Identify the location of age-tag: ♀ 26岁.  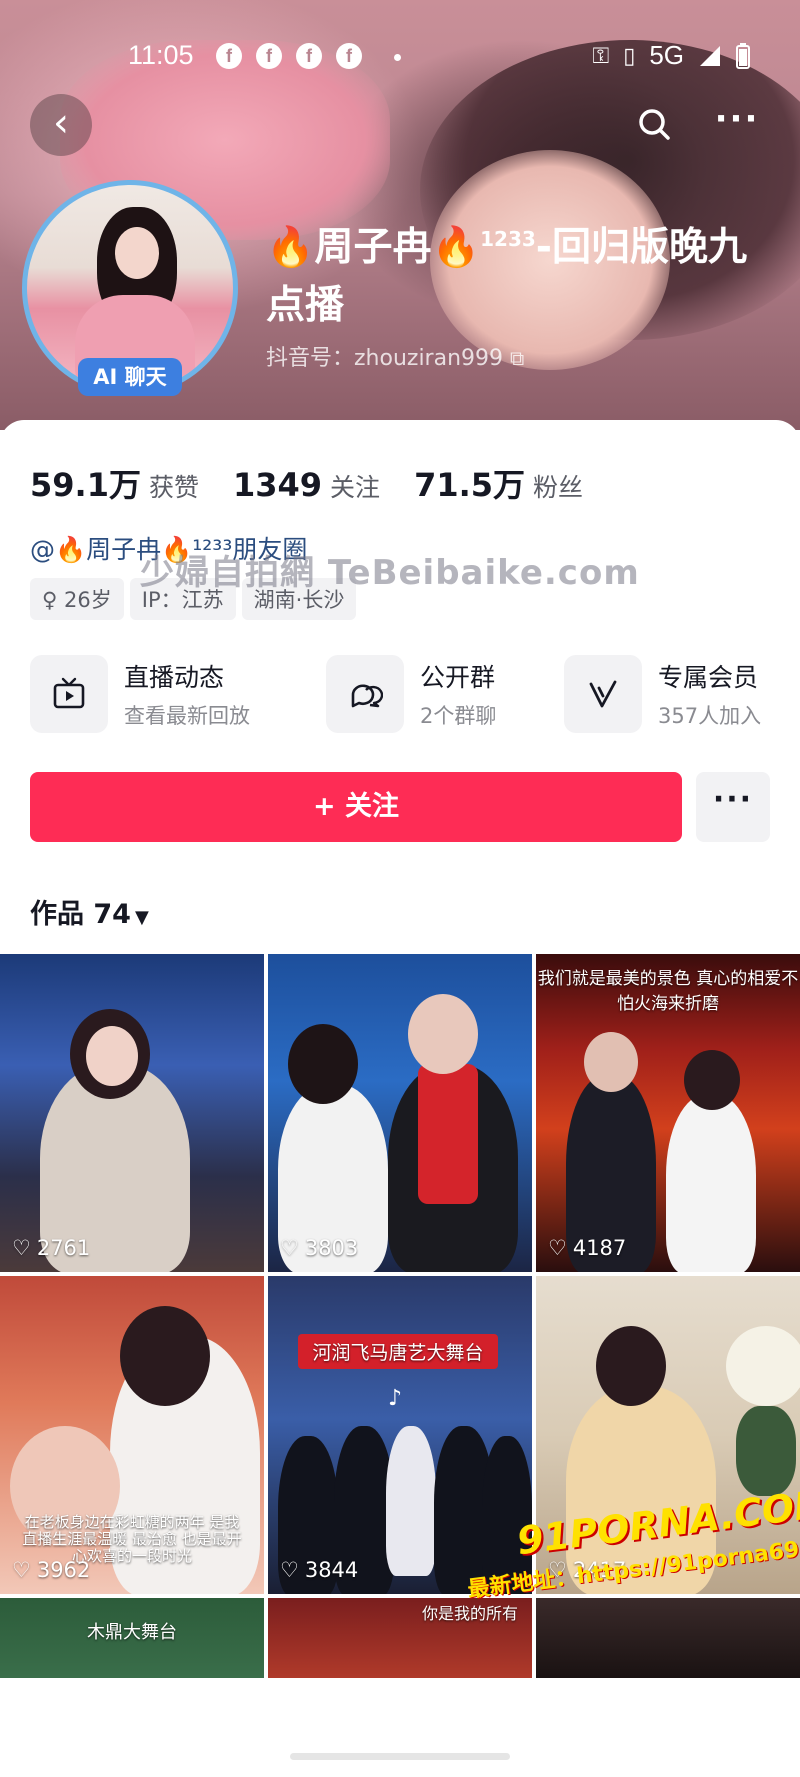
(77, 599).